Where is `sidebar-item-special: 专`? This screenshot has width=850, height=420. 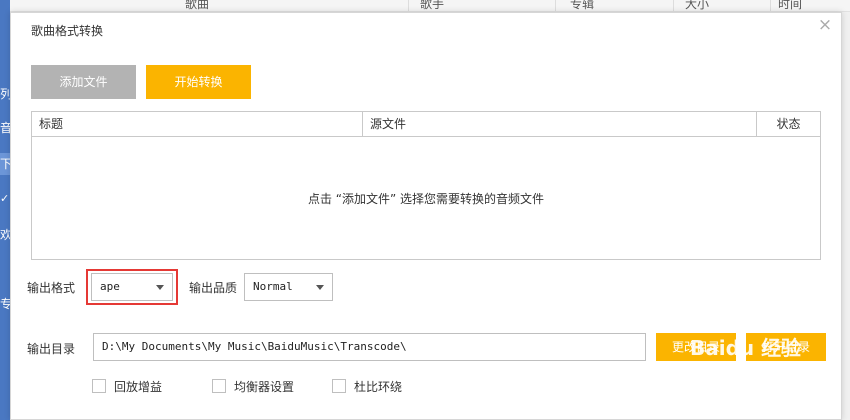
sidebar-item-special: 专 is located at coordinates (5, 304).